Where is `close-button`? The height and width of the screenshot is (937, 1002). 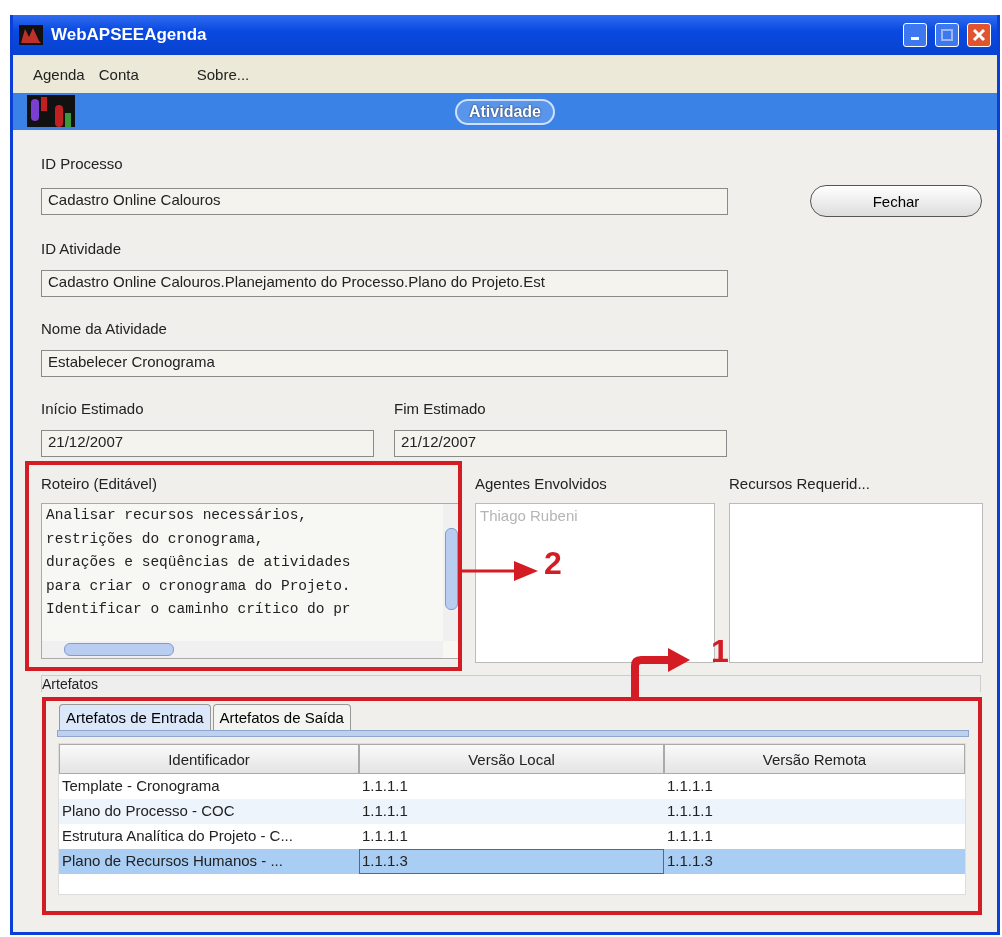
close-button is located at coordinates (979, 35).